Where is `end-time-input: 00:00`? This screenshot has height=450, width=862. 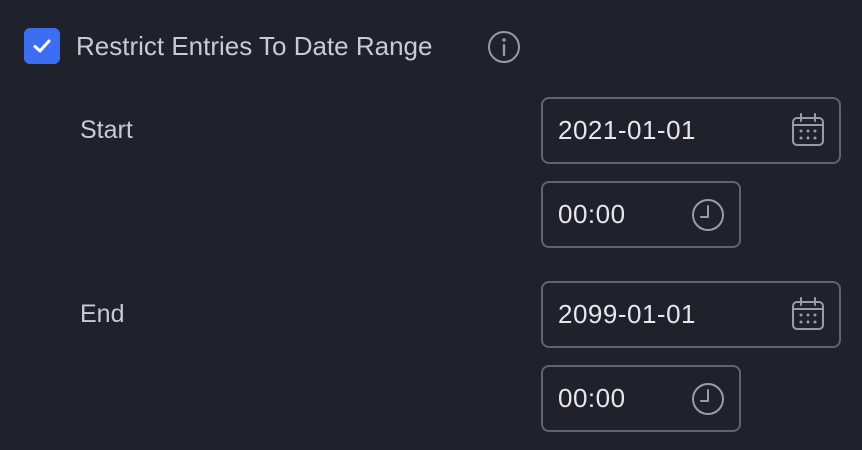
end-time-input: 00:00 is located at coordinates (641, 398).